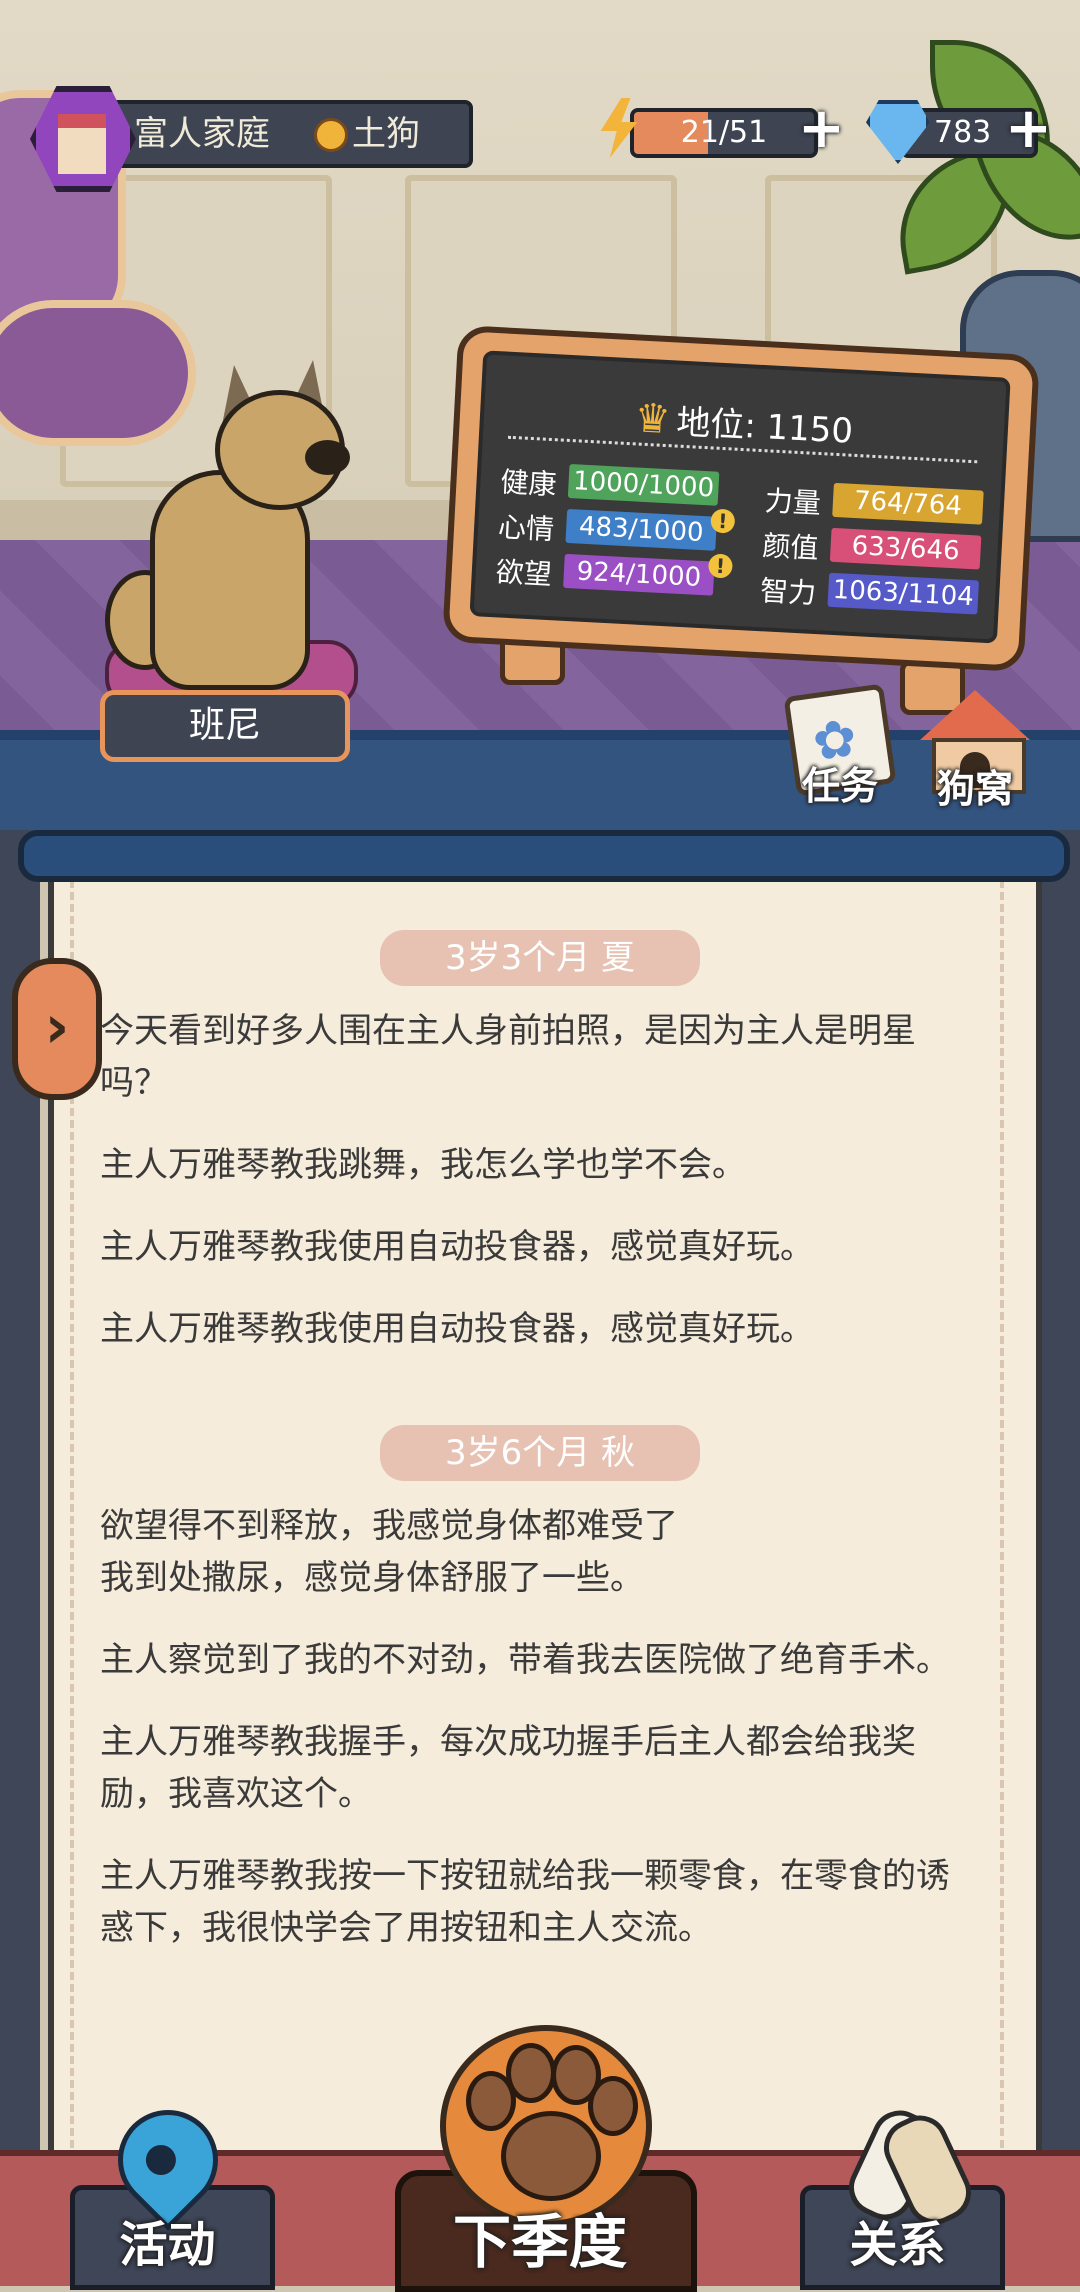 Image resolution: width=1080 pixels, height=2292 pixels. I want to click on paper-border, so click(1002, 1580).